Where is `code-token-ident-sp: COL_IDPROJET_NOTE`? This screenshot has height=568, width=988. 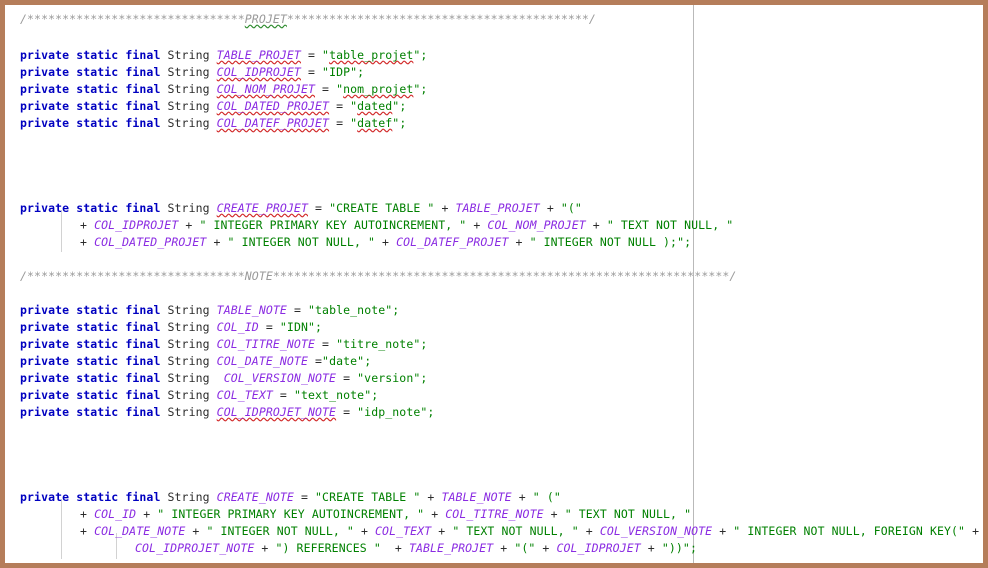 code-token-ident-sp: COL_IDPROJET_NOTE is located at coordinates (276, 412).